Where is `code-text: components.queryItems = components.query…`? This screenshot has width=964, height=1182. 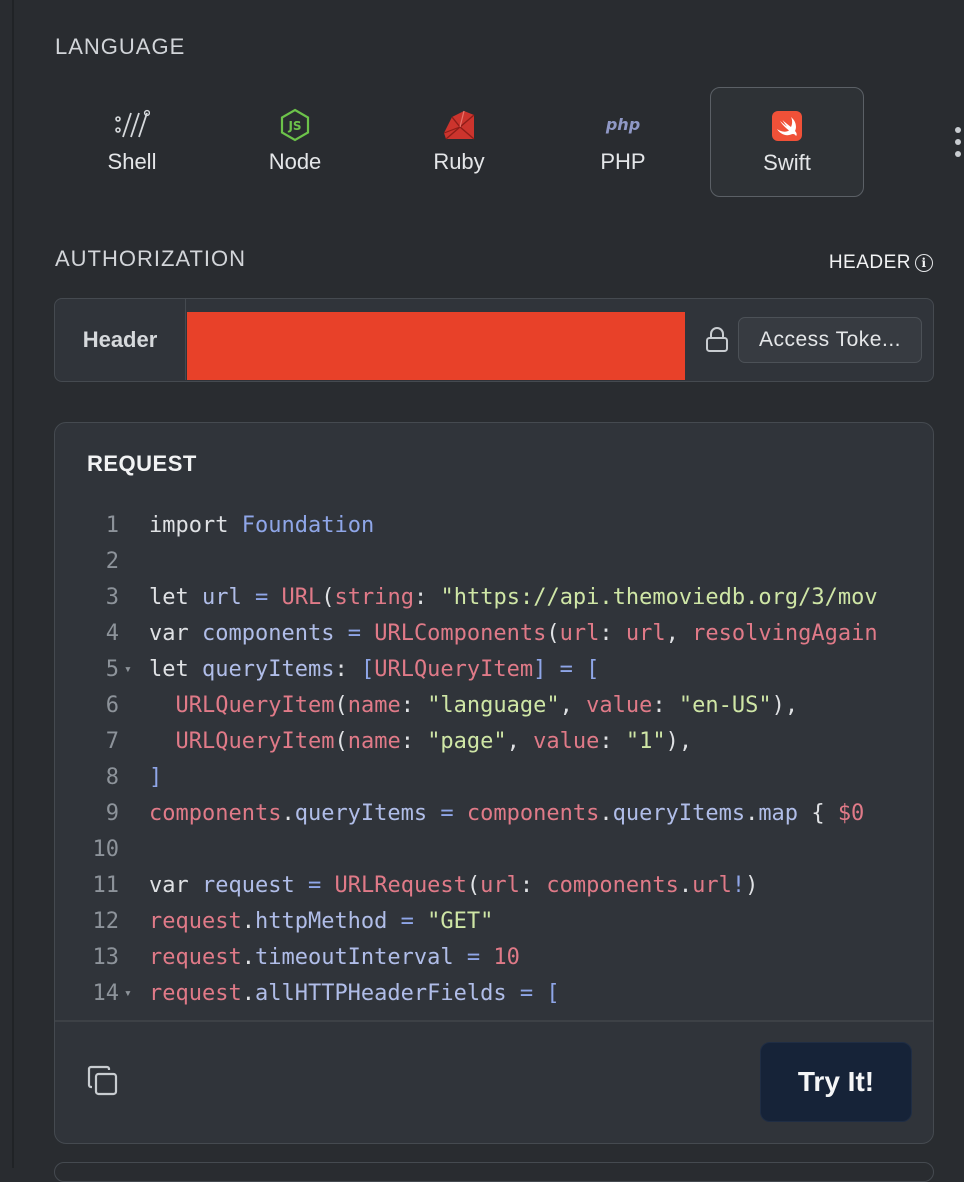
code-text: components.queryItems = components.query… is located at coordinates (507, 813).